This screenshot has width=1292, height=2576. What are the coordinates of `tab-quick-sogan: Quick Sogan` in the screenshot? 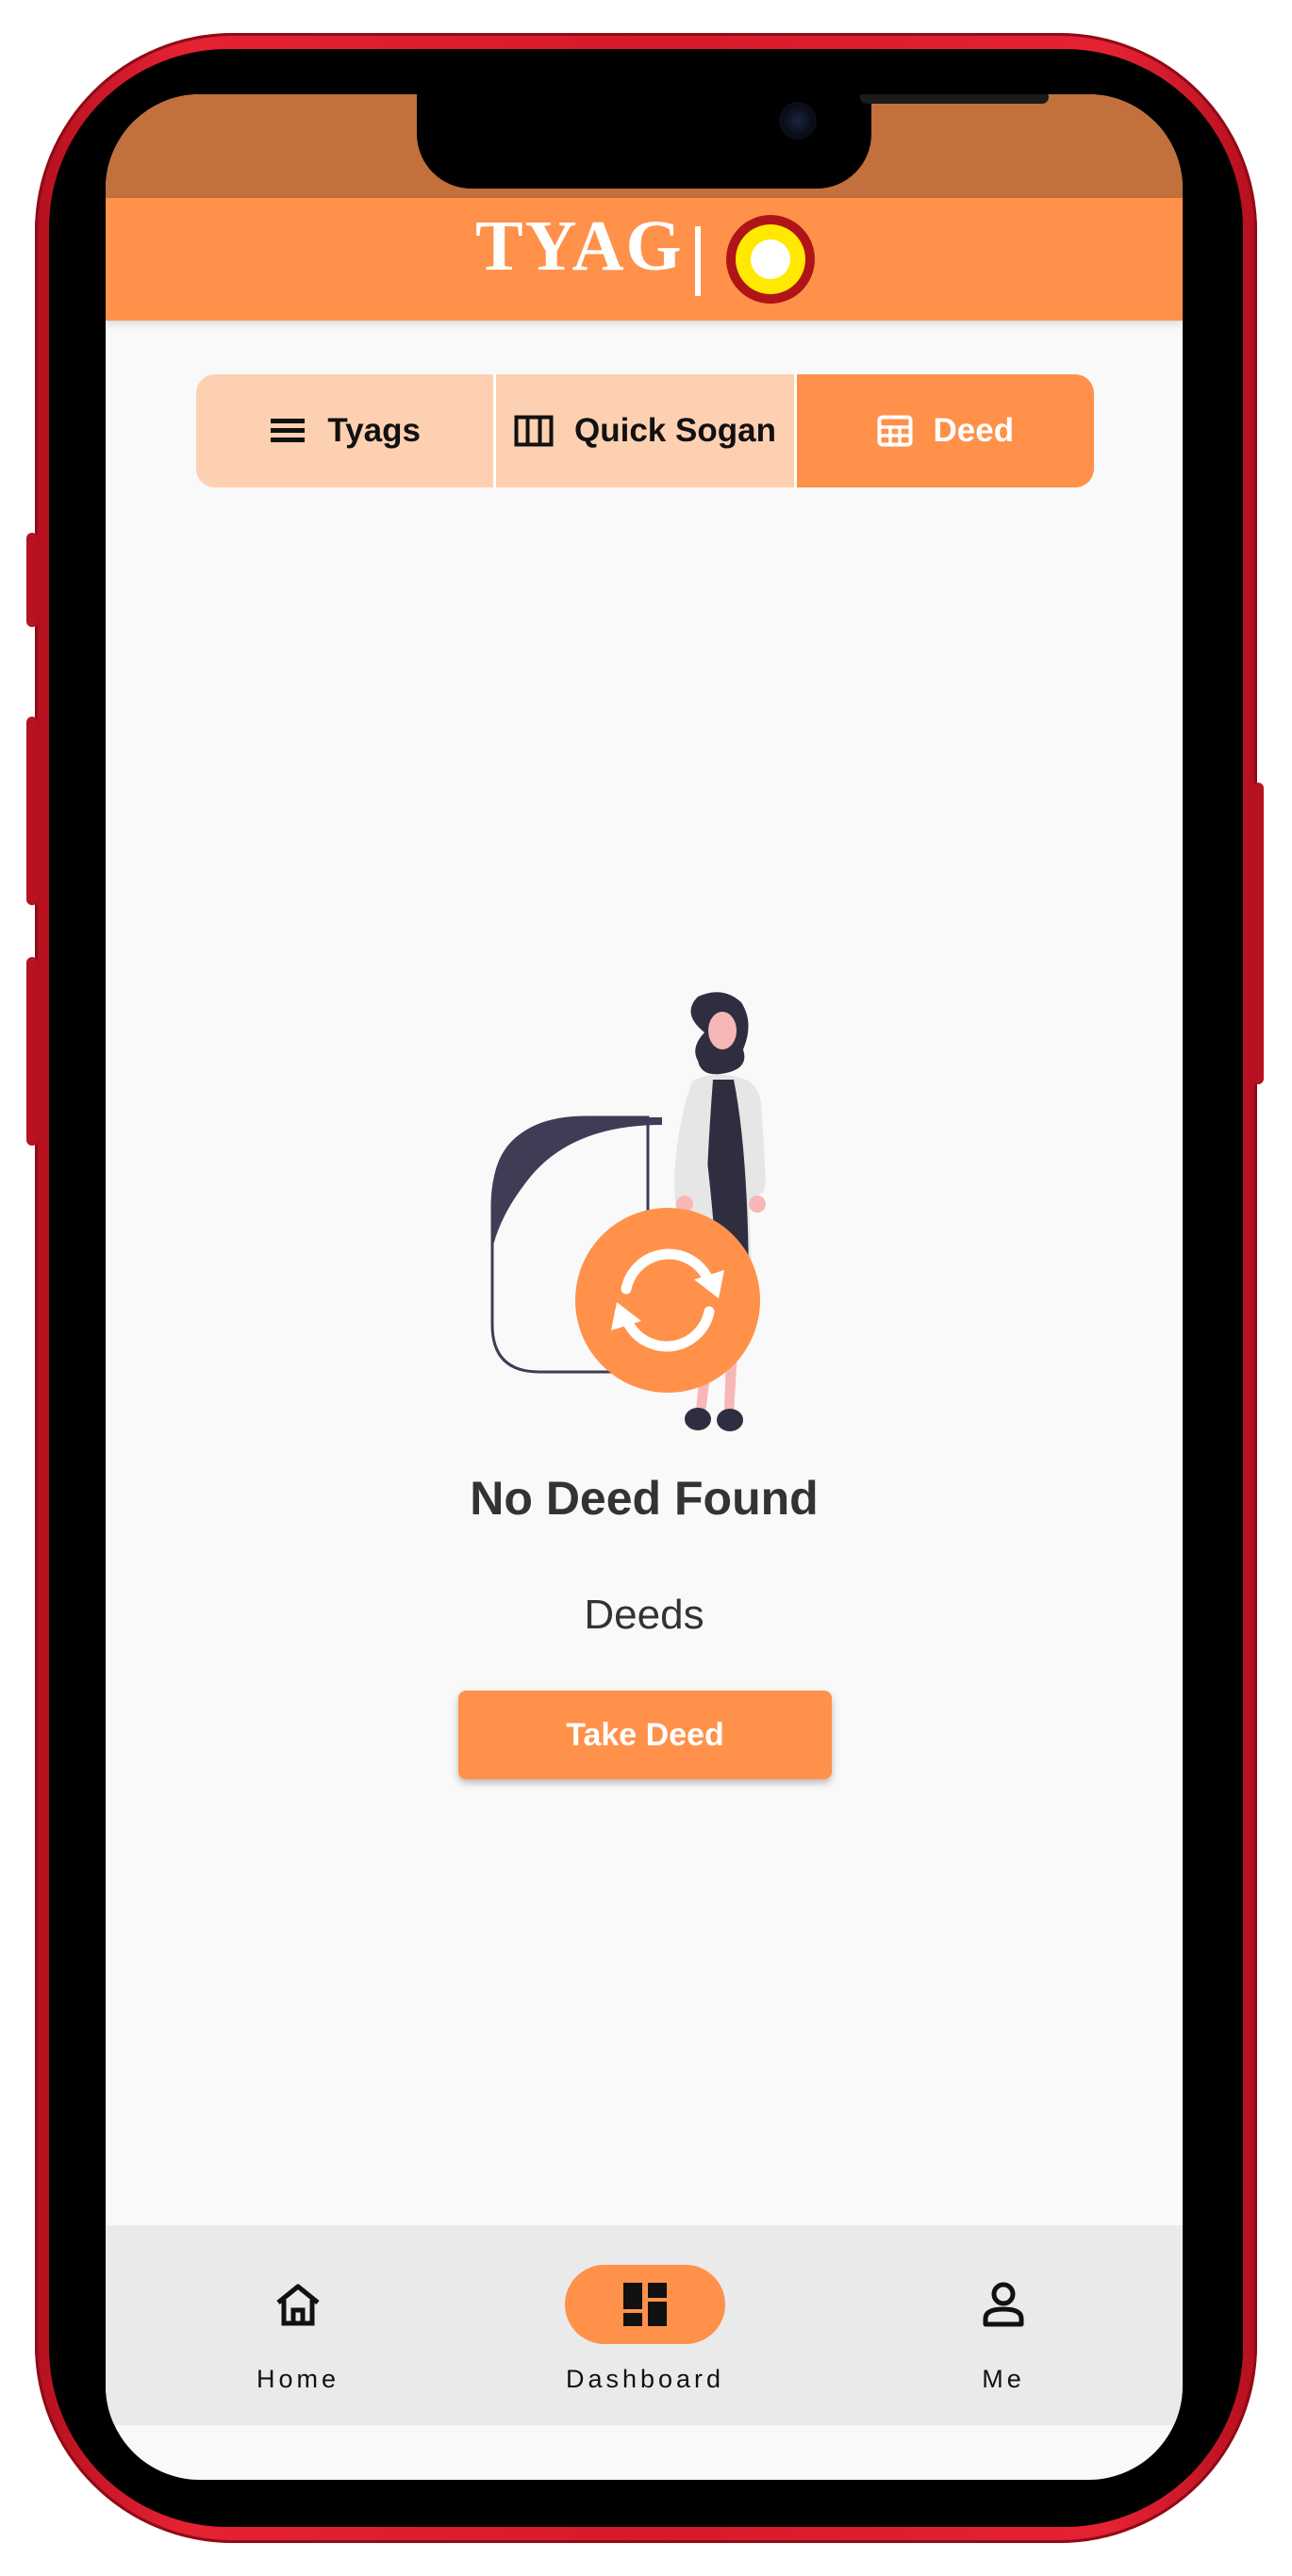 It's located at (647, 430).